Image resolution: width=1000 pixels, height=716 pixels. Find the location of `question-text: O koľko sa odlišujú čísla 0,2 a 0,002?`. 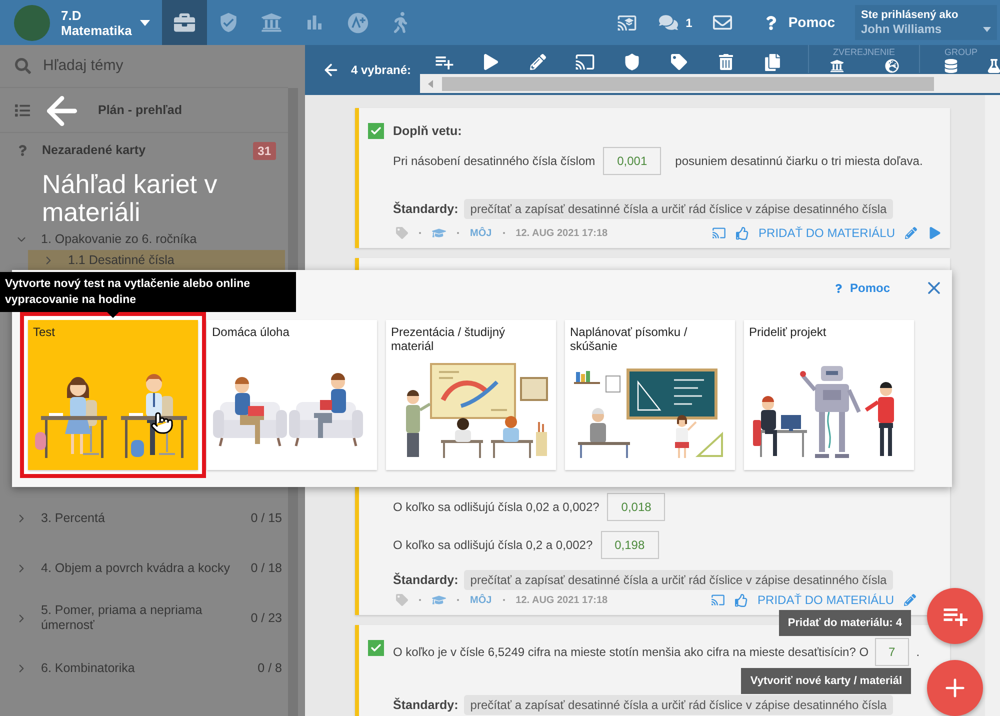

question-text: O koľko sa odlišujú čísla 0,2 a 0,002? is located at coordinates (493, 545).